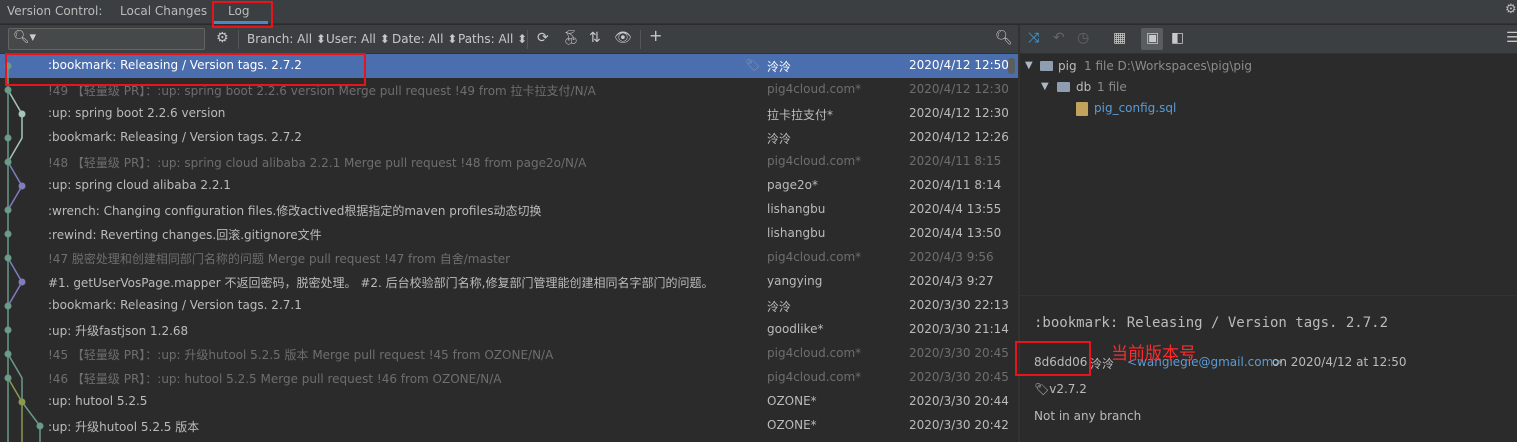 The image size is (1517, 442). I want to click on commit-list-scrollbar, so click(1011, 248).